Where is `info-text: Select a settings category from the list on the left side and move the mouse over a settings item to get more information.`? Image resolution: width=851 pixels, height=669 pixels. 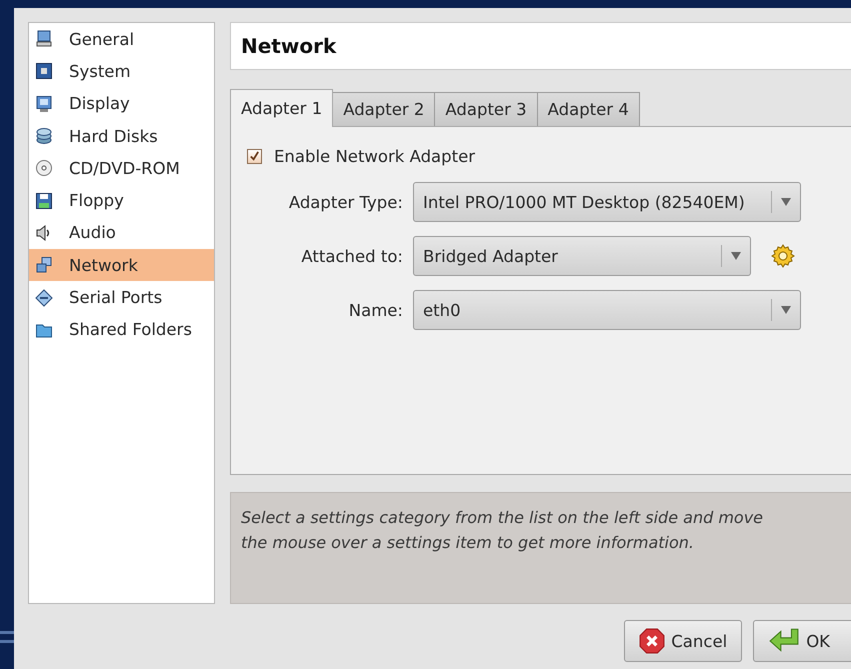
info-text: Select a settings category from the list on the left side and move the mouse over a settings item to get more information. is located at coordinates (540, 548).